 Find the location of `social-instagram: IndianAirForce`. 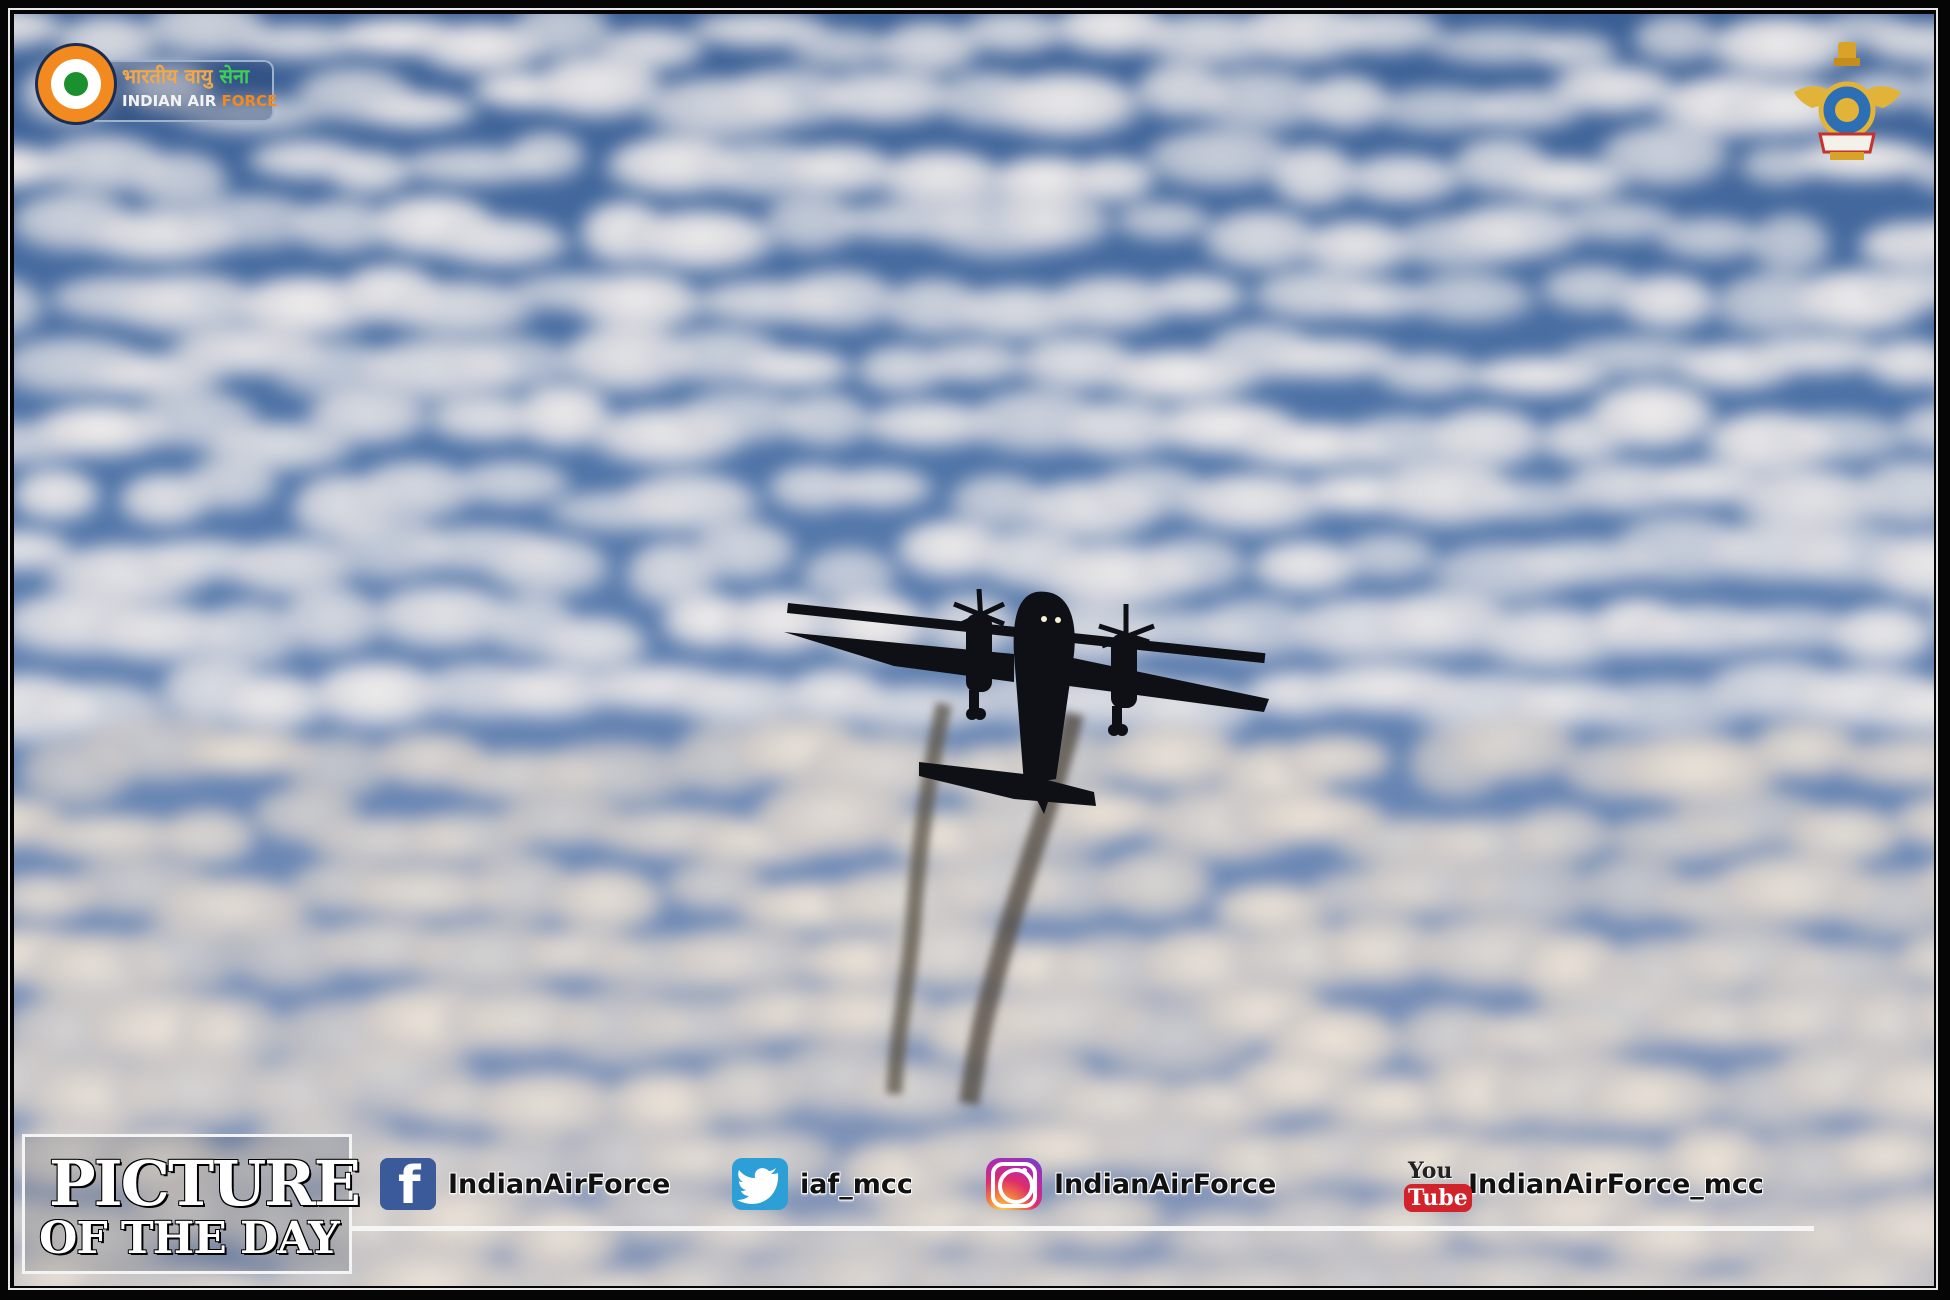

social-instagram: IndianAirForce is located at coordinates (1131, 1184).